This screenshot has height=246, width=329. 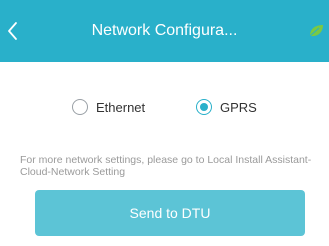 I want to click on ethernet-option: Ethernet, so click(x=108, y=107).